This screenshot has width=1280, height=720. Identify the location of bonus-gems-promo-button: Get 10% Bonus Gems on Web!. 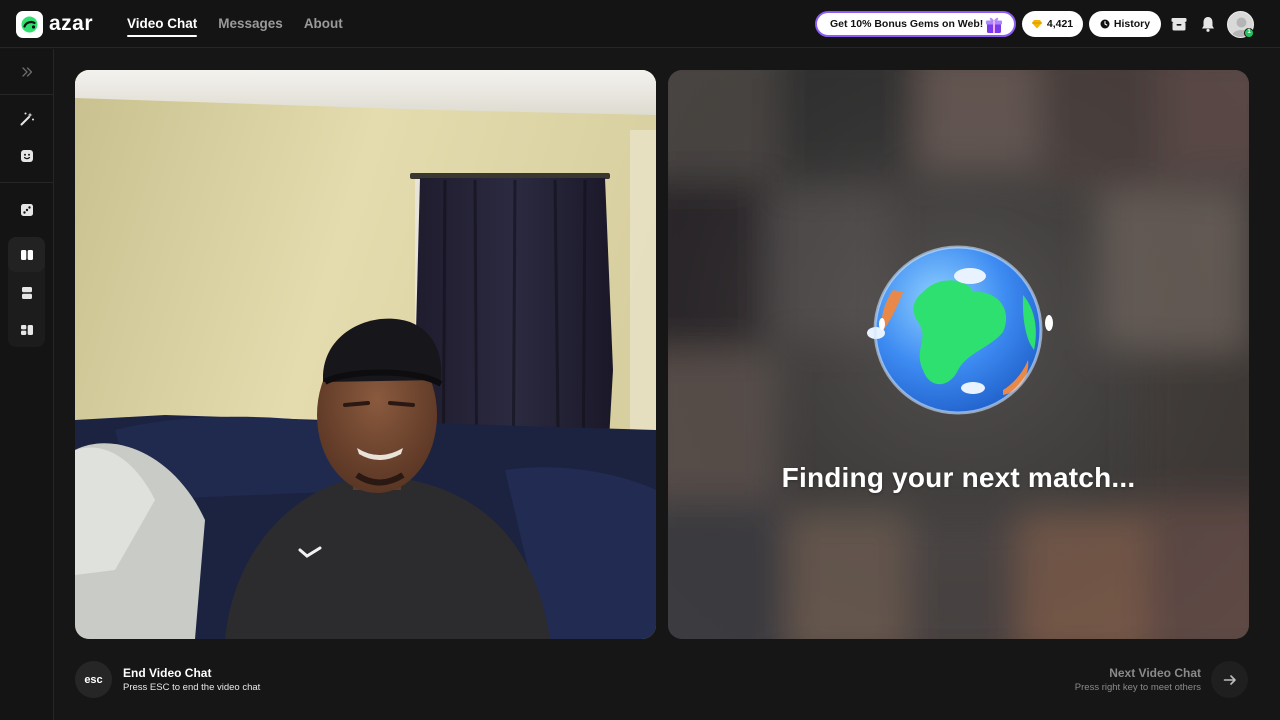
(915, 24).